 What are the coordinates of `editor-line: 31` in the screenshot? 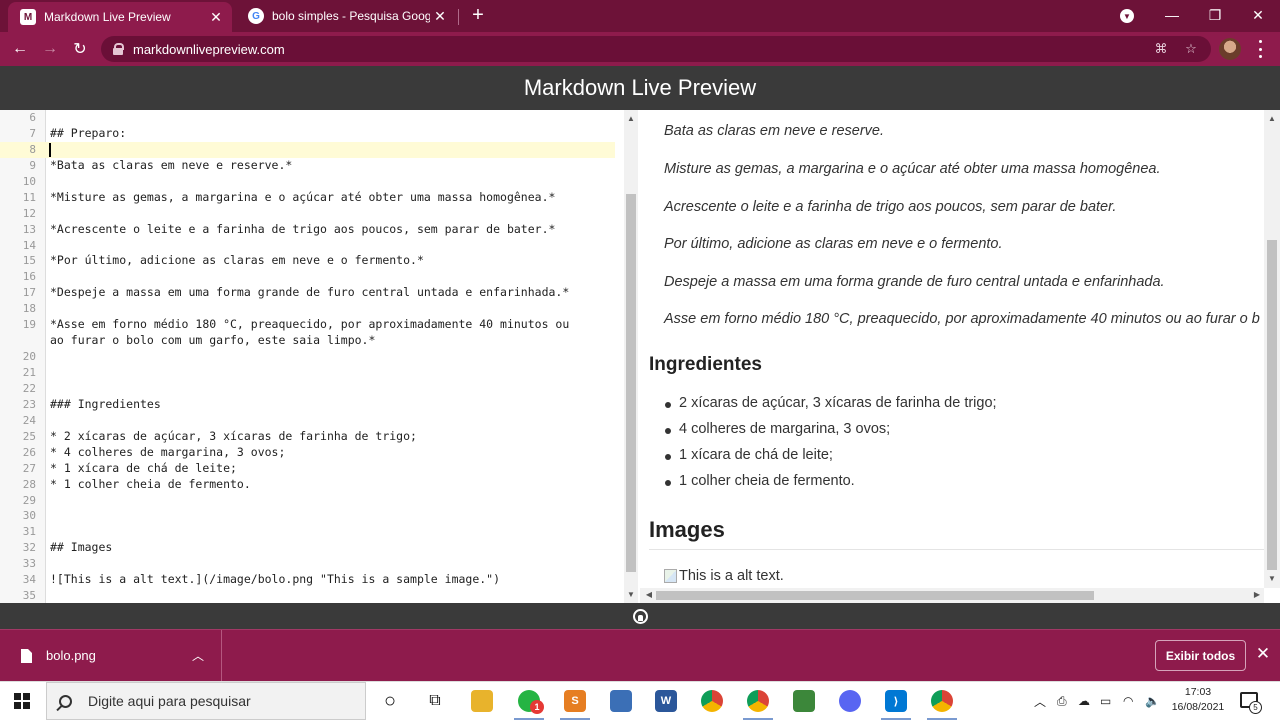 It's located at (307, 532).